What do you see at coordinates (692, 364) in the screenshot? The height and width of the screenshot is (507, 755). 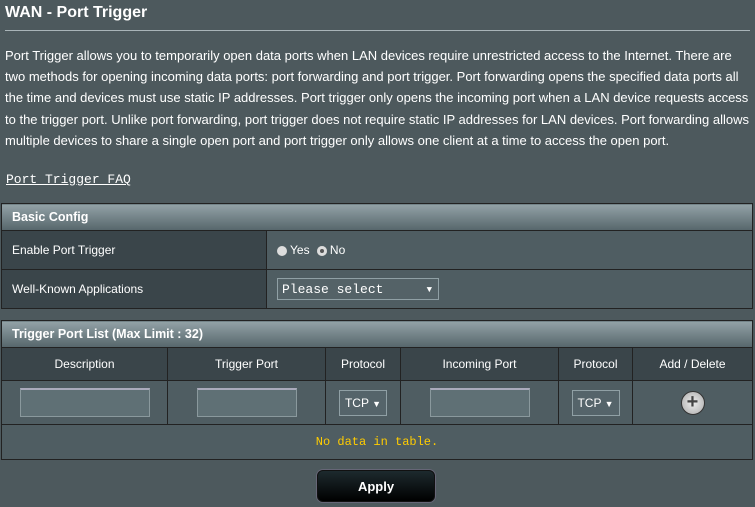 I see `col-add-delete: Add / Delete` at bounding box center [692, 364].